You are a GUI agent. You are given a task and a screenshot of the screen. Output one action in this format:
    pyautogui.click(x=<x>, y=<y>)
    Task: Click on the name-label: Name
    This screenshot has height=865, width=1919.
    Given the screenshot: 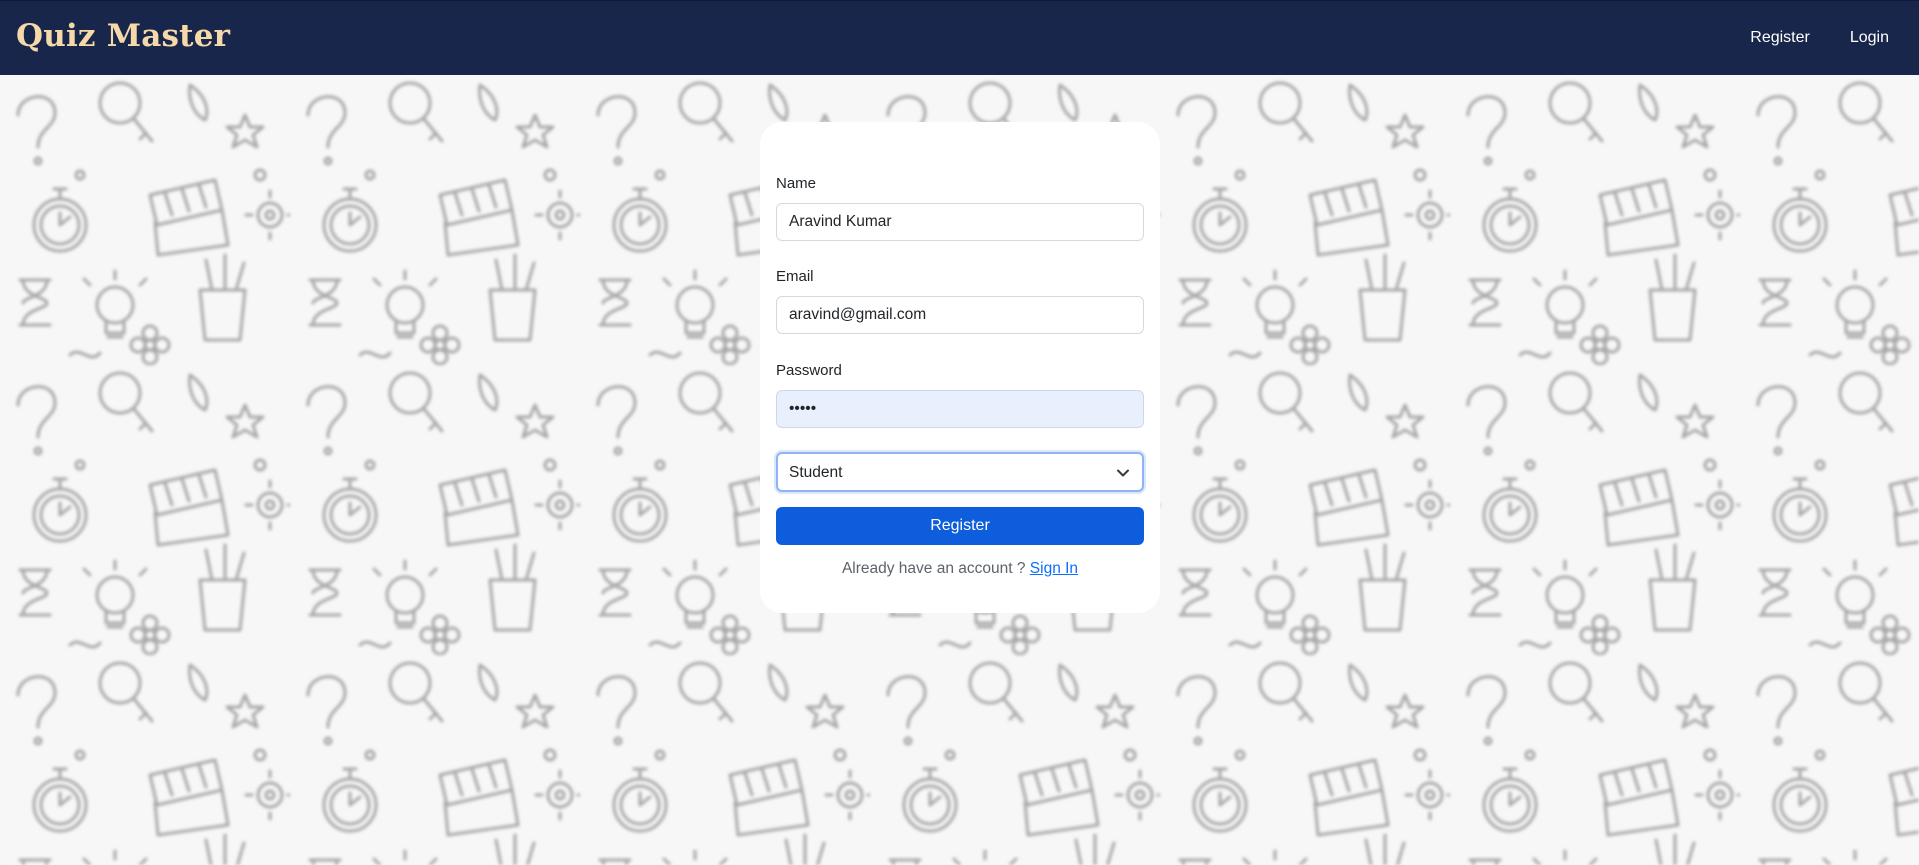 What is the action you would take?
    pyautogui.click(x=796, y=183)
    